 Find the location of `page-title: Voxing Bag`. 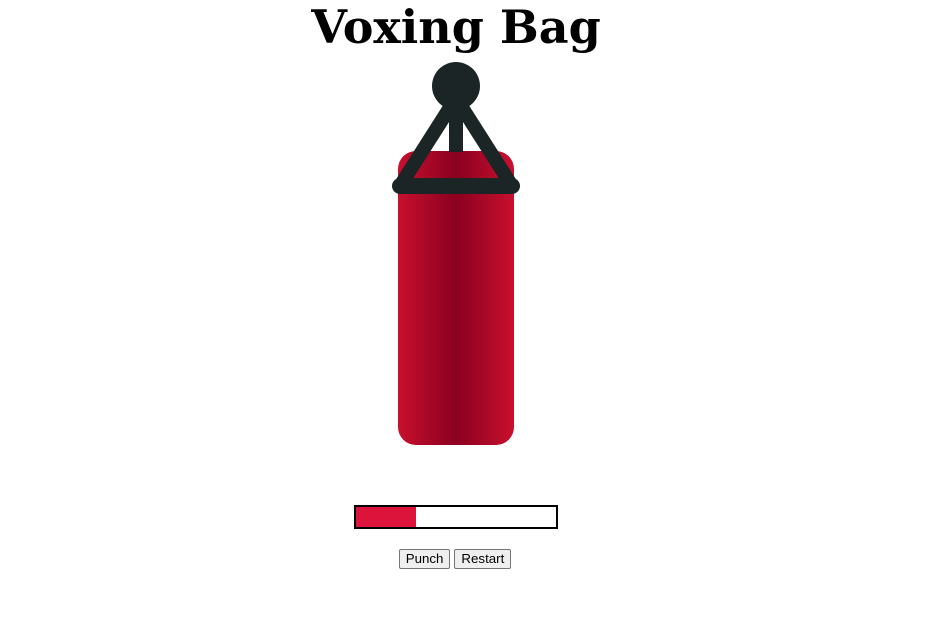

page-title: Voxing Bag is located at coordinates (456, 27).